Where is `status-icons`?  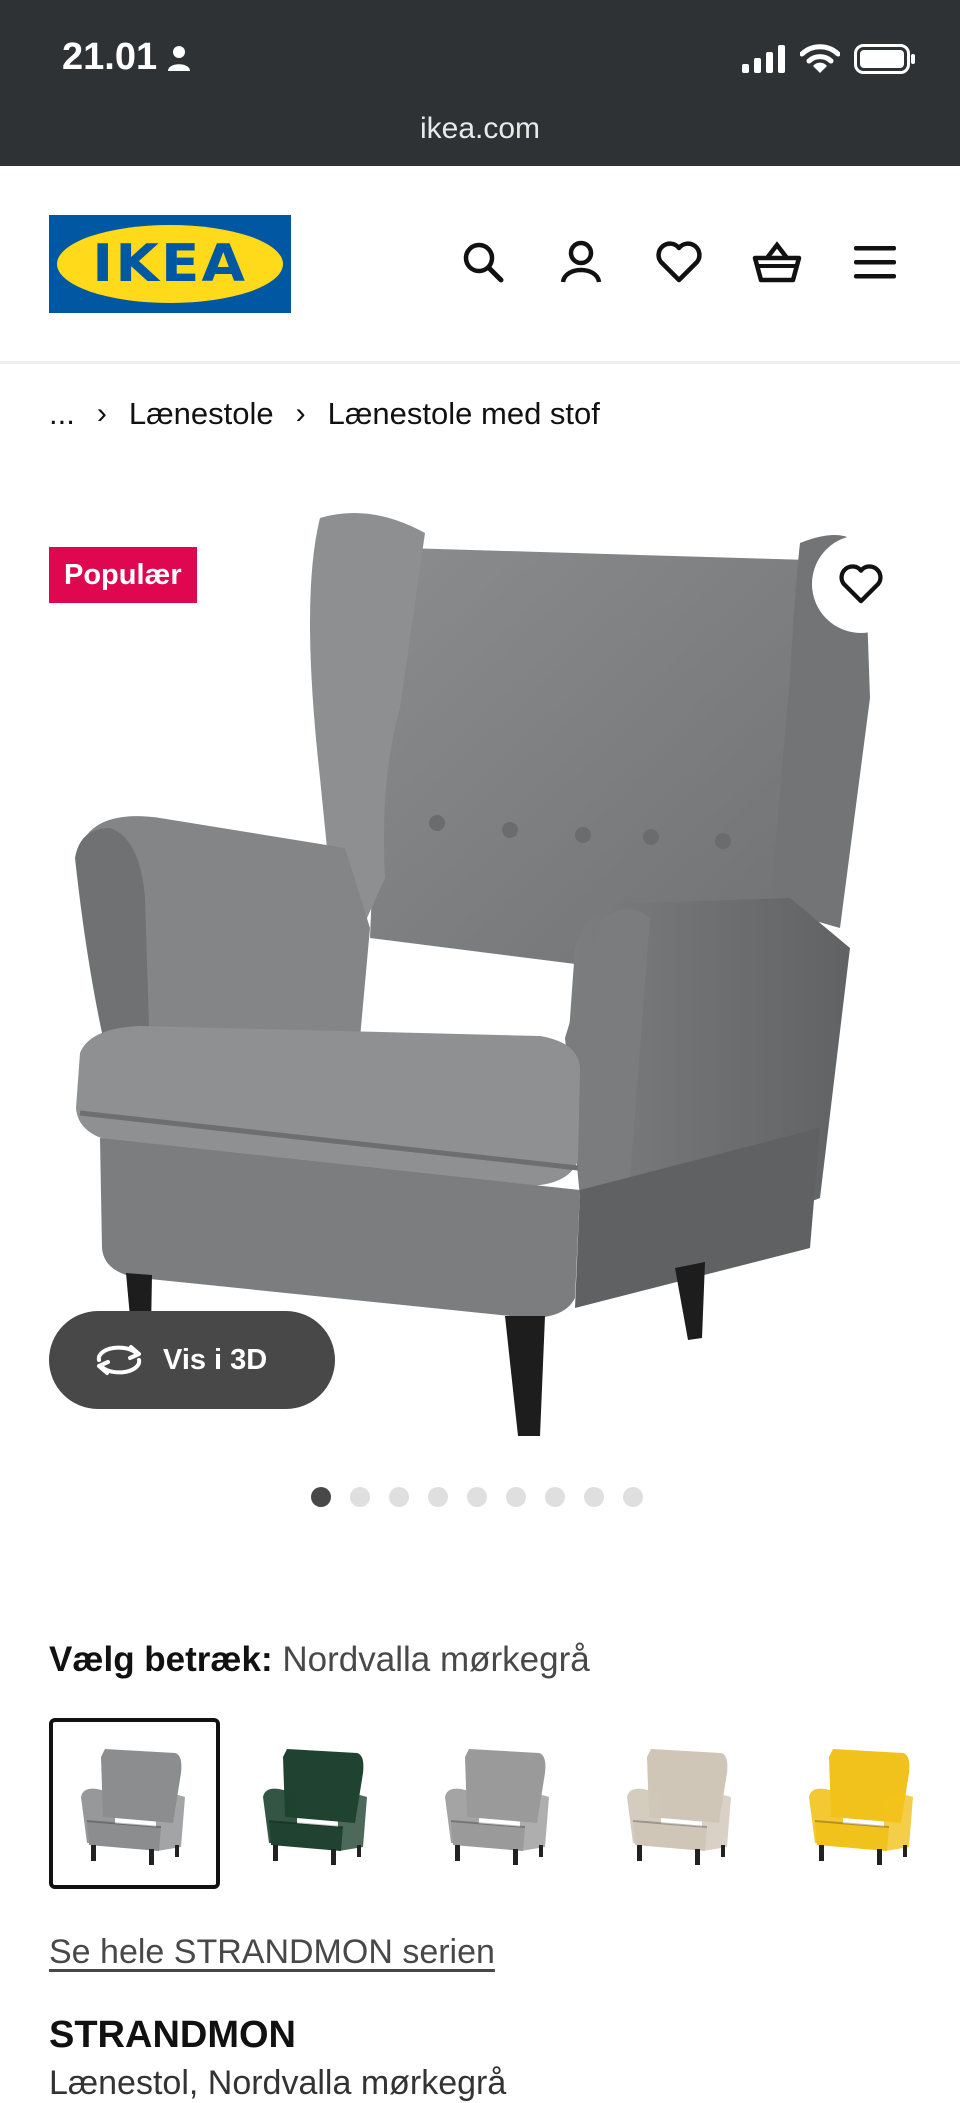
status-icons is located at coordinates (829, 59).